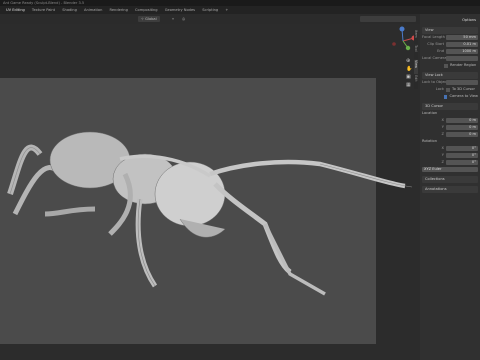 The image size is (480, 360). I want to click on camera-to-view-row: Camera to View, so click(450, 96).